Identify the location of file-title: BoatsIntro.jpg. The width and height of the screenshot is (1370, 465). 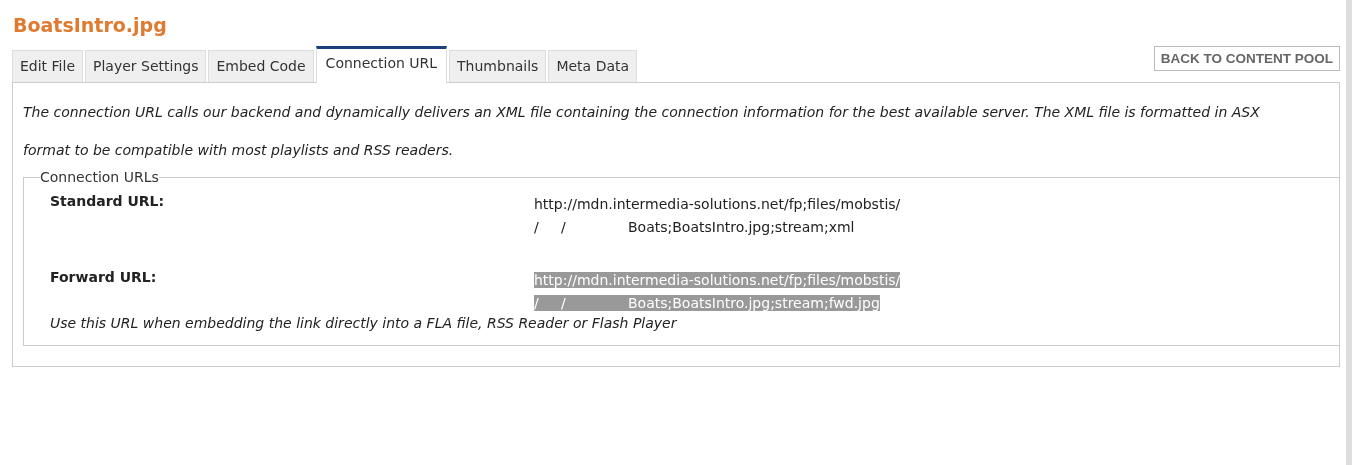
(90, 25).